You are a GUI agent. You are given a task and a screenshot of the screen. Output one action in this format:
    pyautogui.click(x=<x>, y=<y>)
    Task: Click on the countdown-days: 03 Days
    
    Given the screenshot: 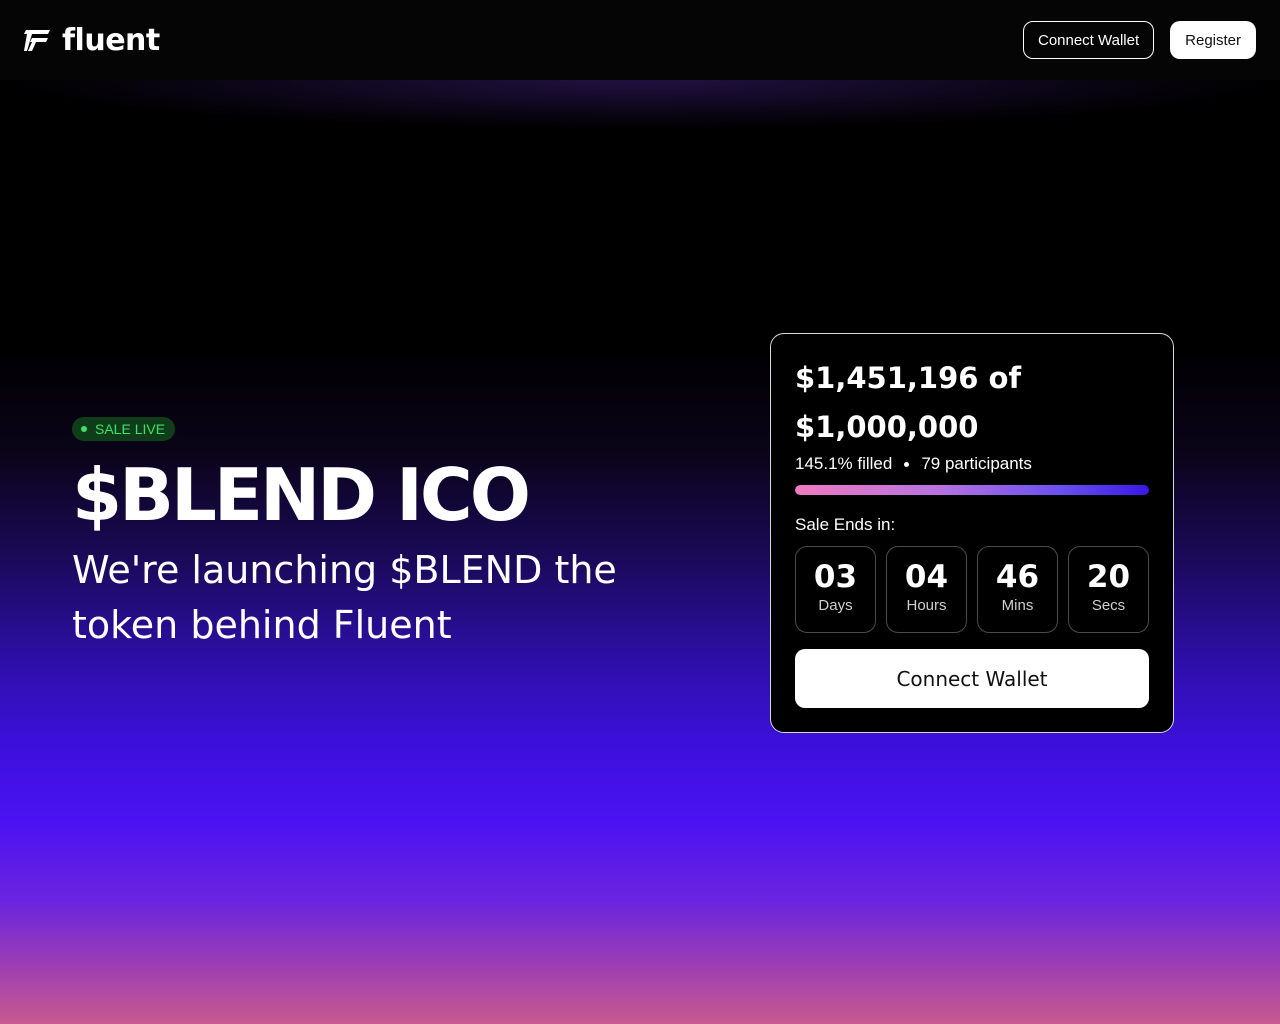 What is the action you would take?
    pyautogui.click(x=835, y=589)
    